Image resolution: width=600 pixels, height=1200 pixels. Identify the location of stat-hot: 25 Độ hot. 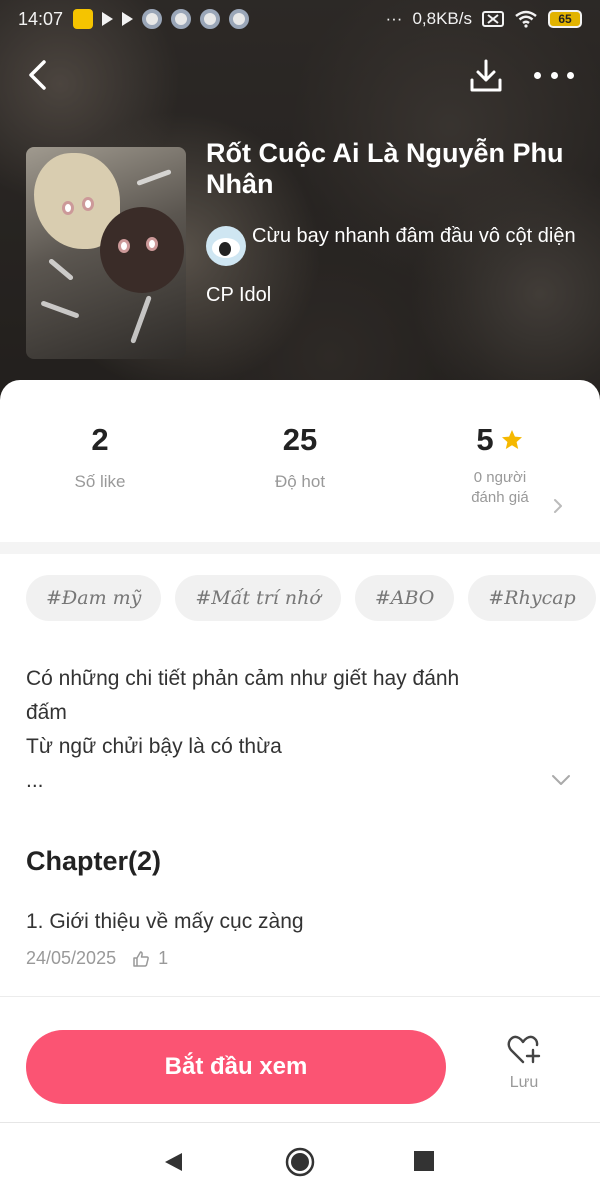
(300, 456).